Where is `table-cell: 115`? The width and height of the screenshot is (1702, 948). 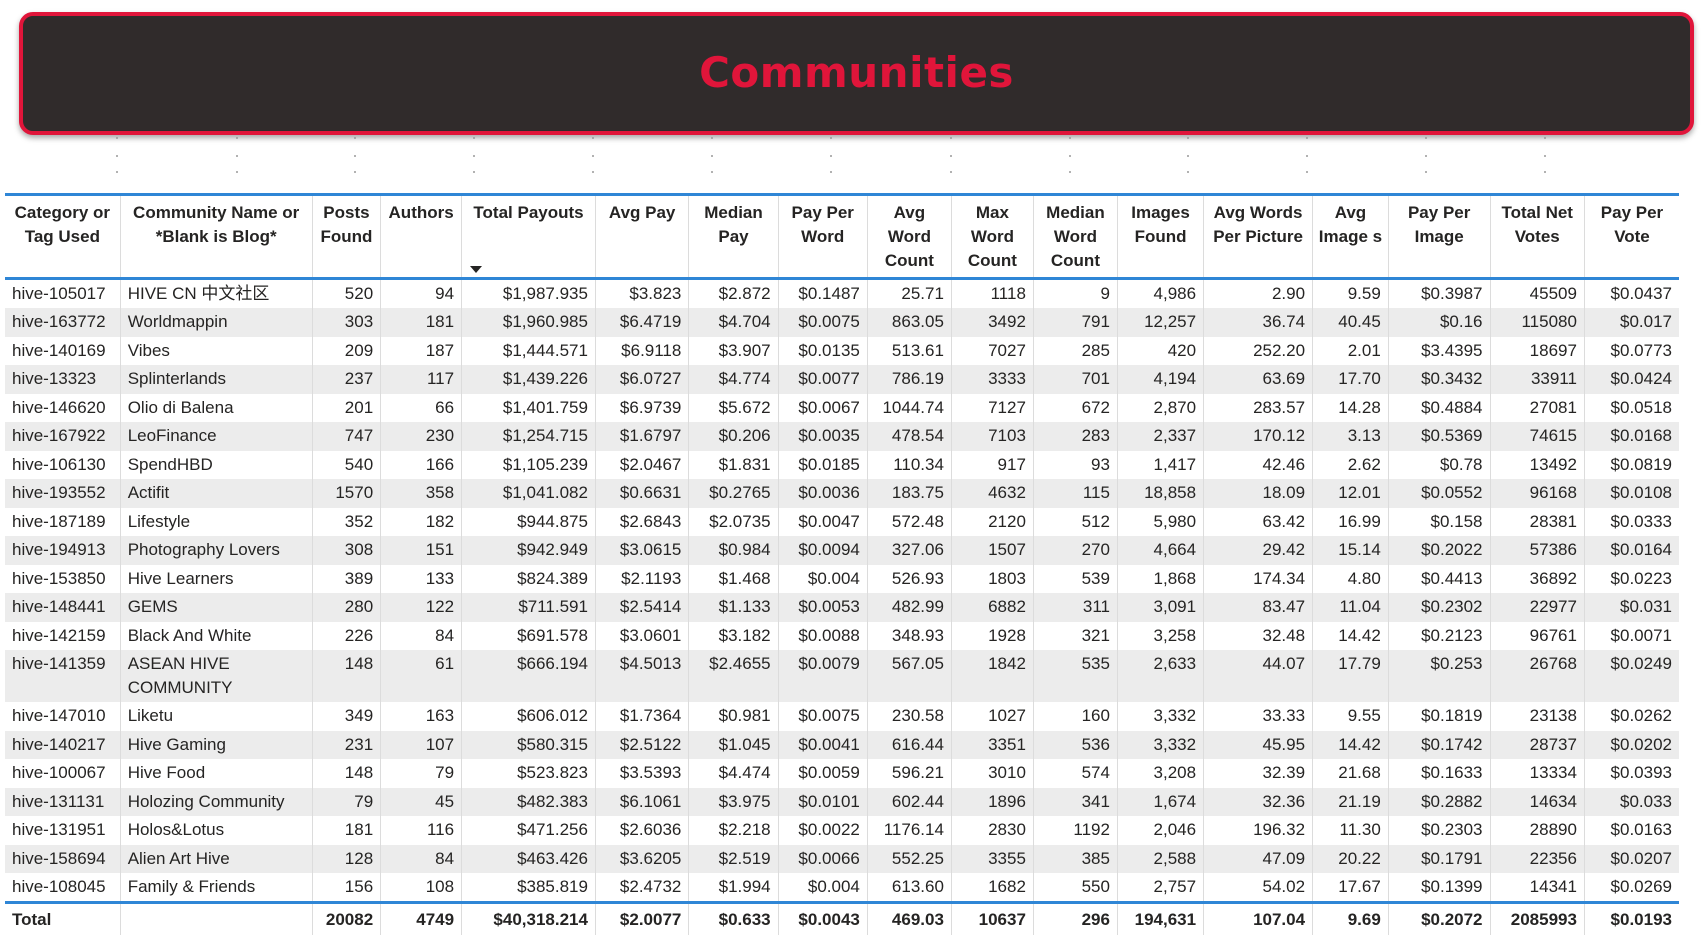 table-cell: 115 is located at coordinates (1075, 493).